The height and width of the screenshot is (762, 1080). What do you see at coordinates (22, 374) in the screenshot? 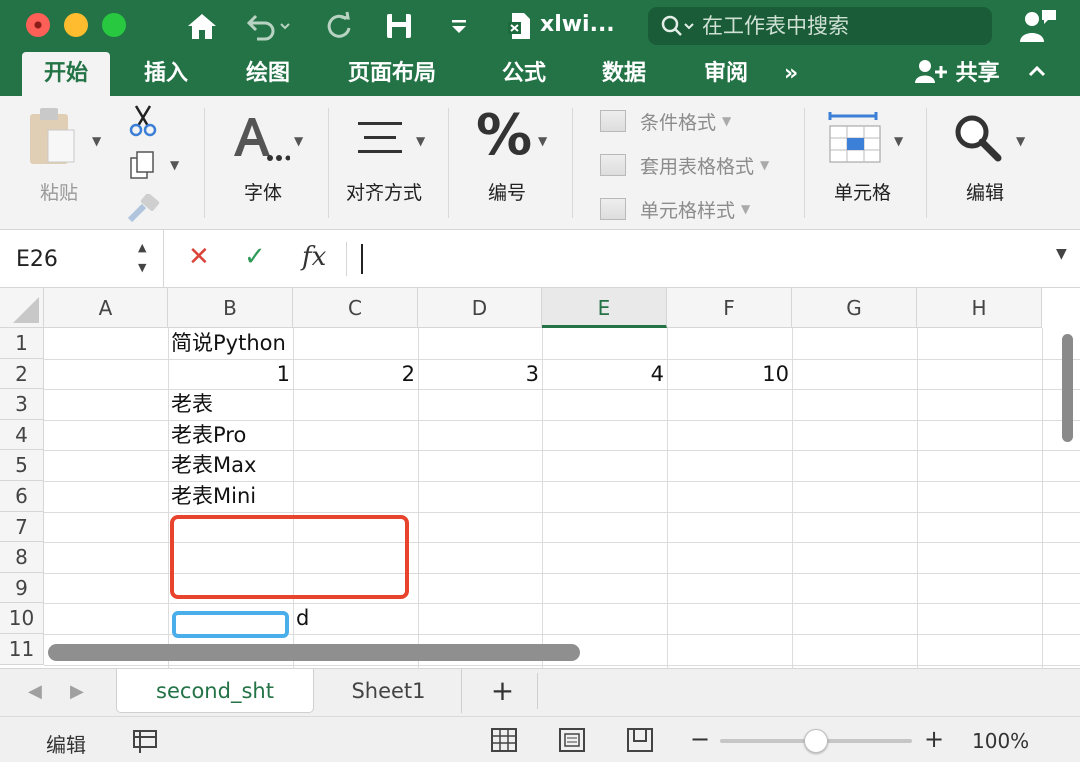
I see `row-header-2: 2` at bounding box center [22, 374].